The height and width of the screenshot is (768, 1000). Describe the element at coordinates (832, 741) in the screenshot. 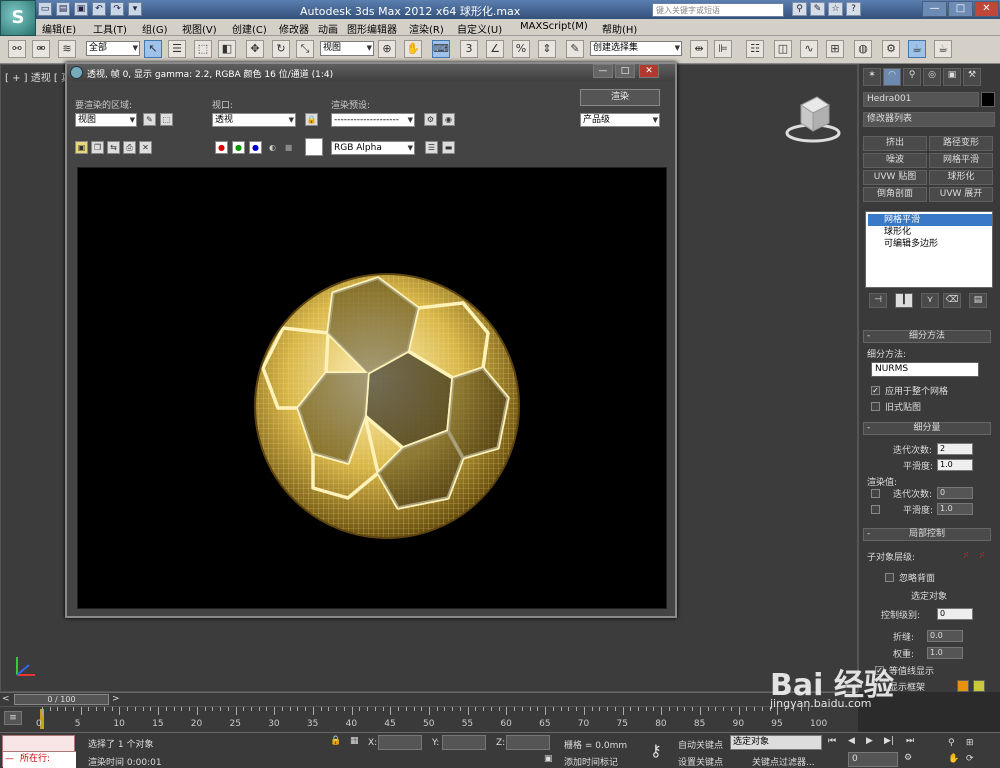

I see `goto-start-icon: ⏮` at that location.